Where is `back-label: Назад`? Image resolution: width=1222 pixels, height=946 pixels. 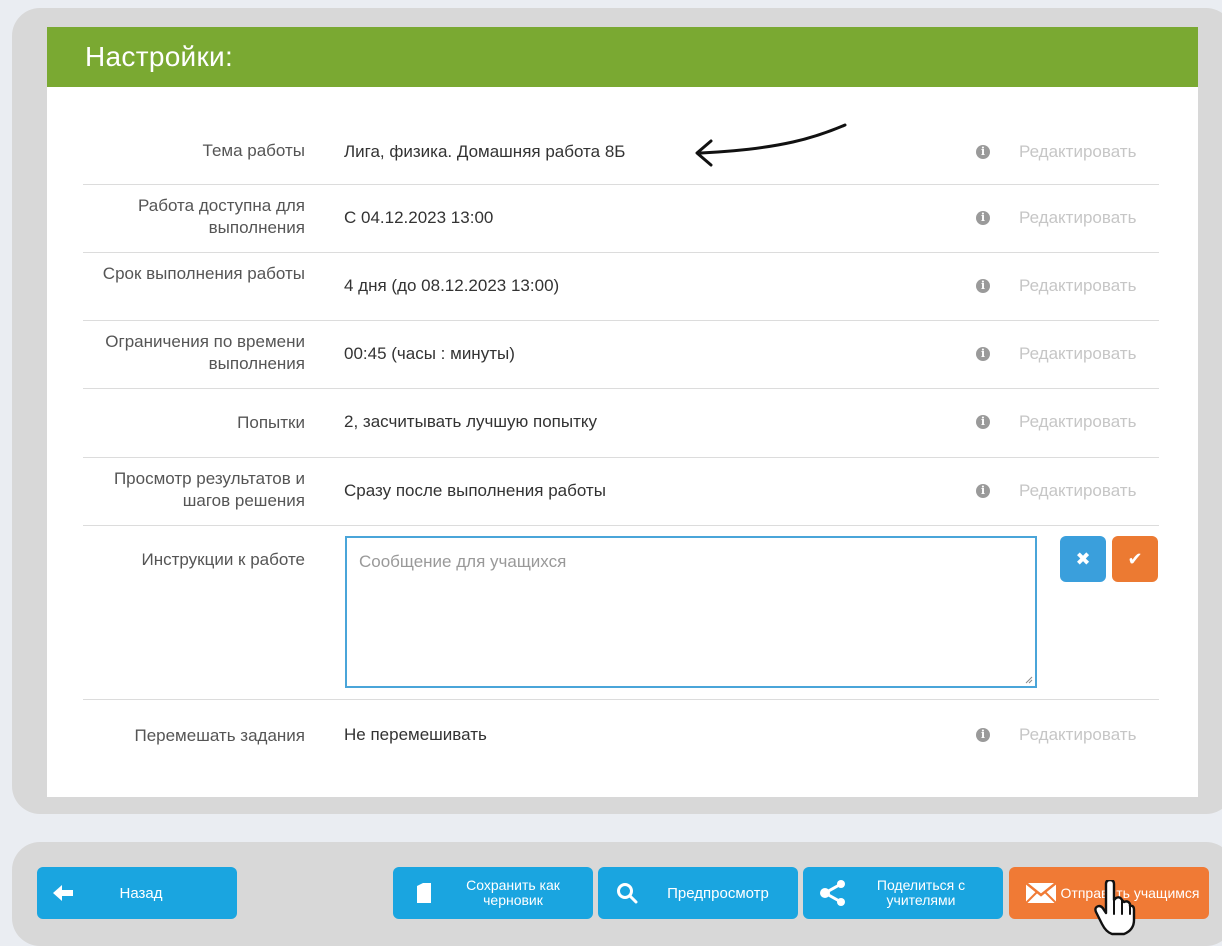 back-label: Назад is located at coordinates (141, 893).